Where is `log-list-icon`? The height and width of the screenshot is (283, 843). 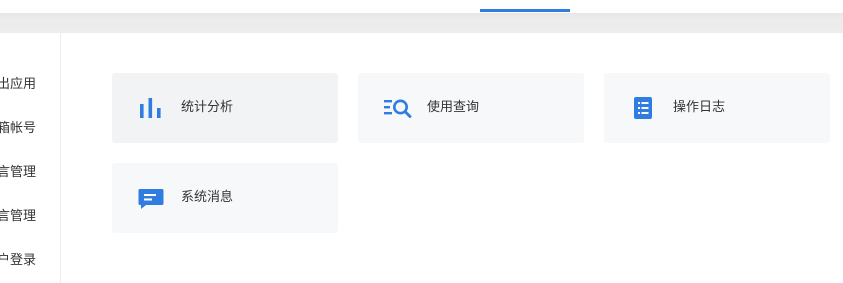
log-list-icon is located at coordinates (643, 108).